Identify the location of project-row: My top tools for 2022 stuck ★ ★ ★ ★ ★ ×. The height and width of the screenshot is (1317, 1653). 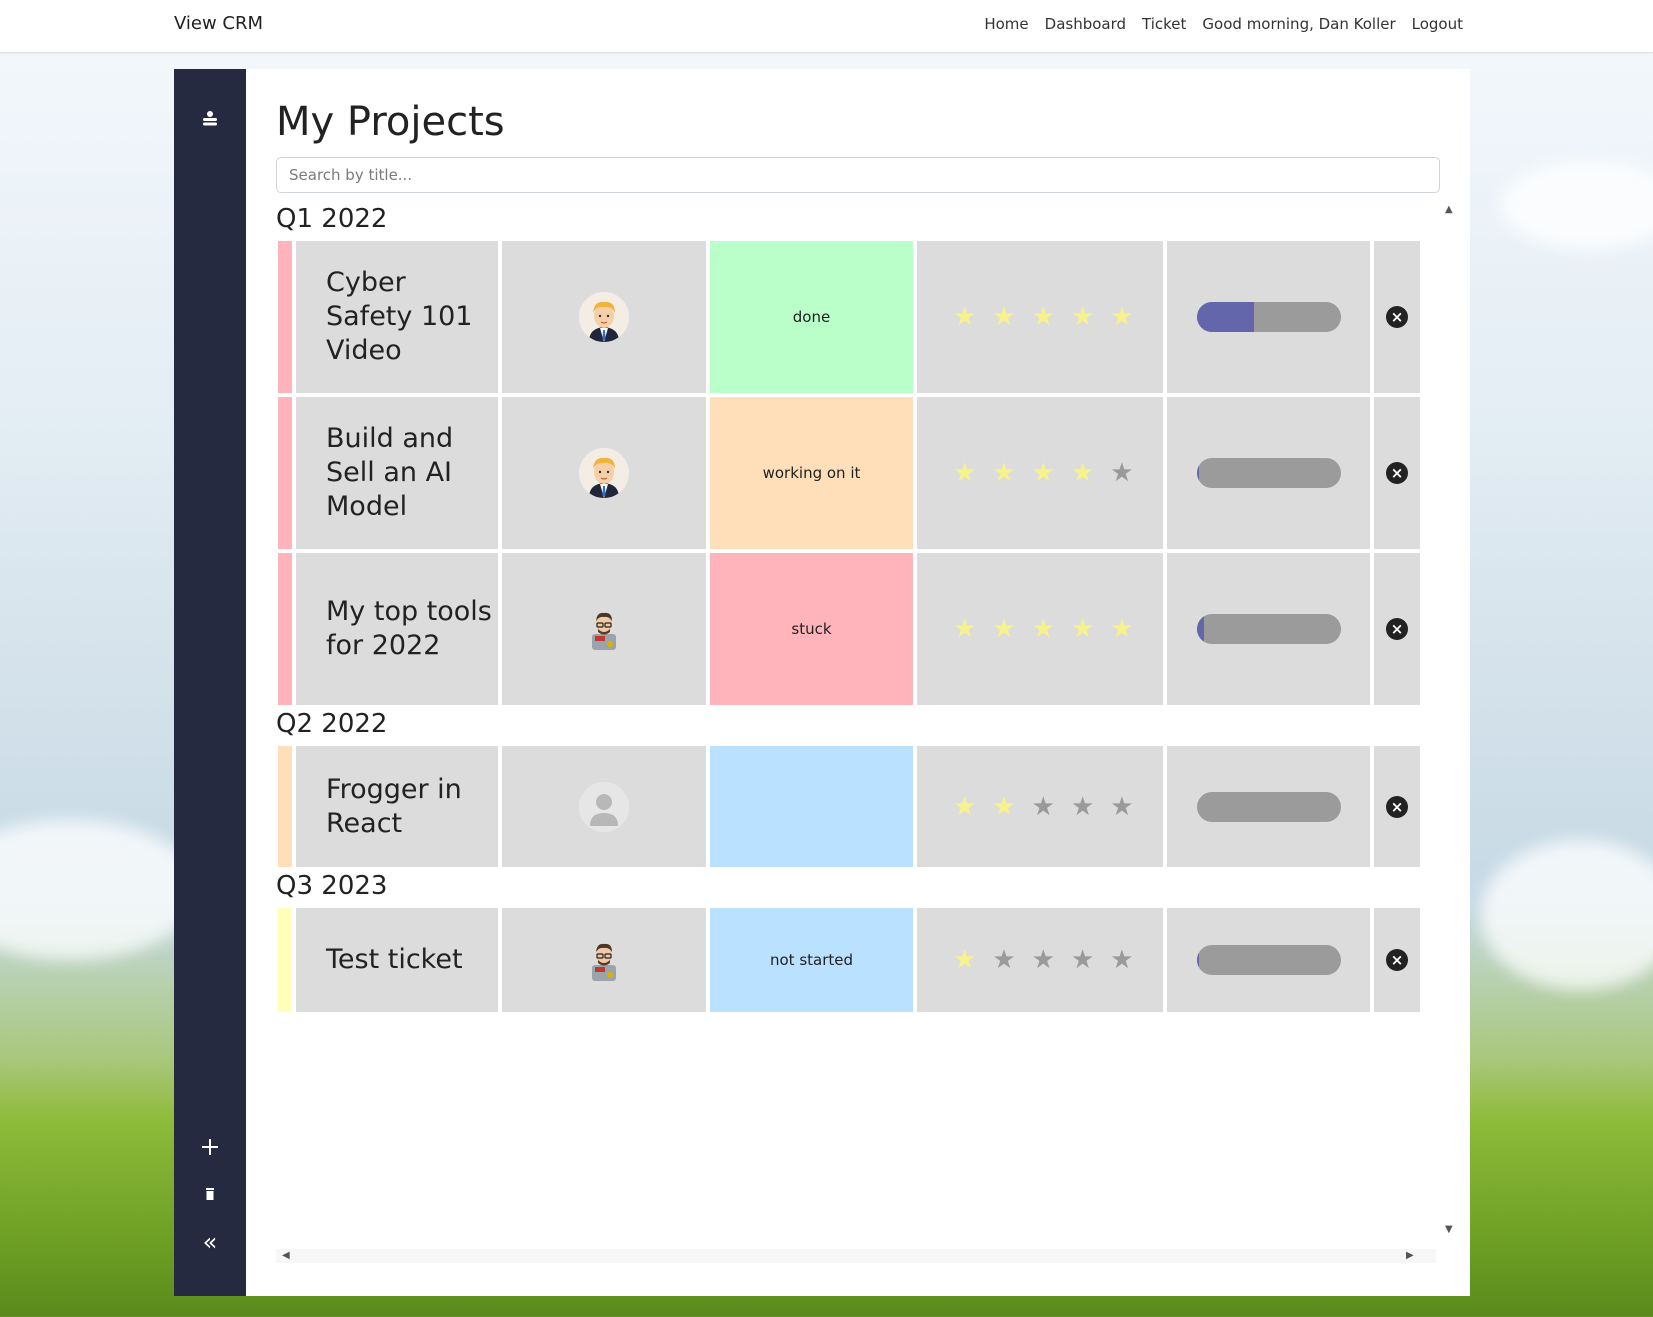
(848, 629).